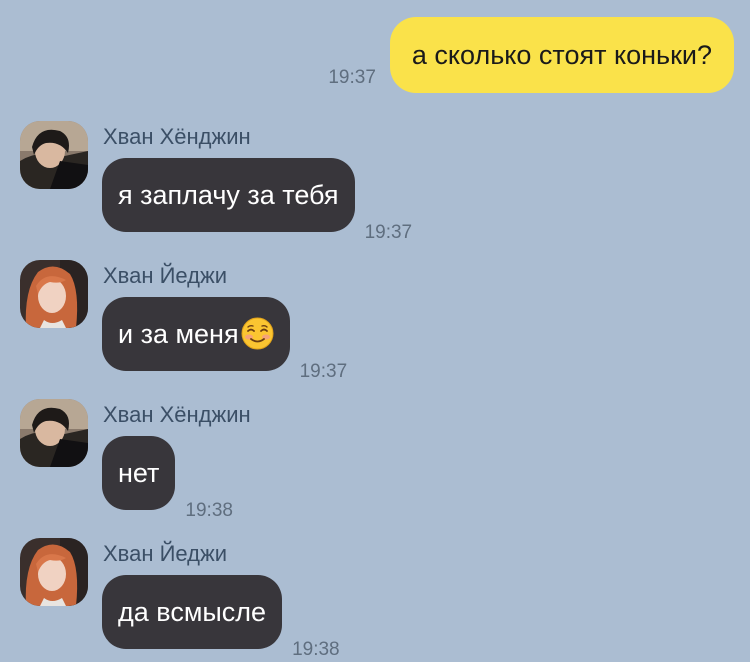 The image size is (750, 662). I want to click on message-text: и за меня, so click(178, 334).